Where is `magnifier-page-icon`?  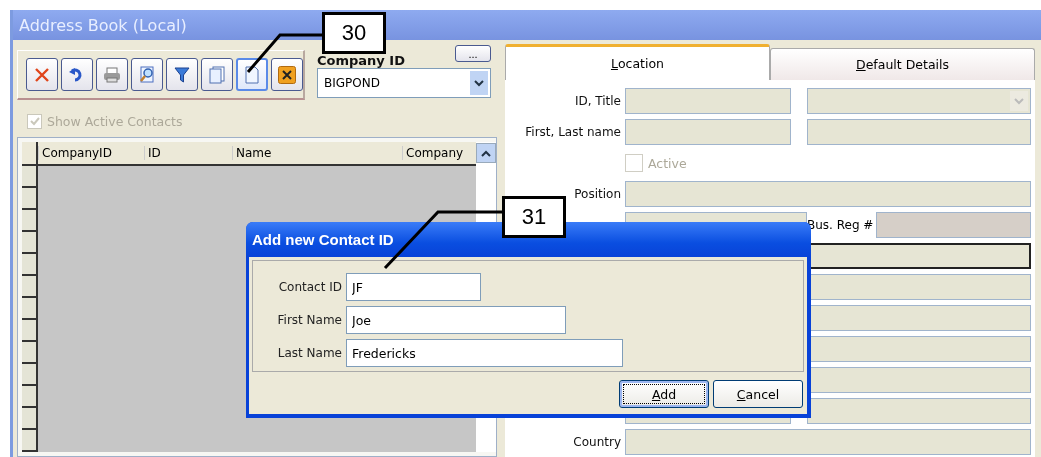 magnifier-page-icon is located at coordinates (147, 74).